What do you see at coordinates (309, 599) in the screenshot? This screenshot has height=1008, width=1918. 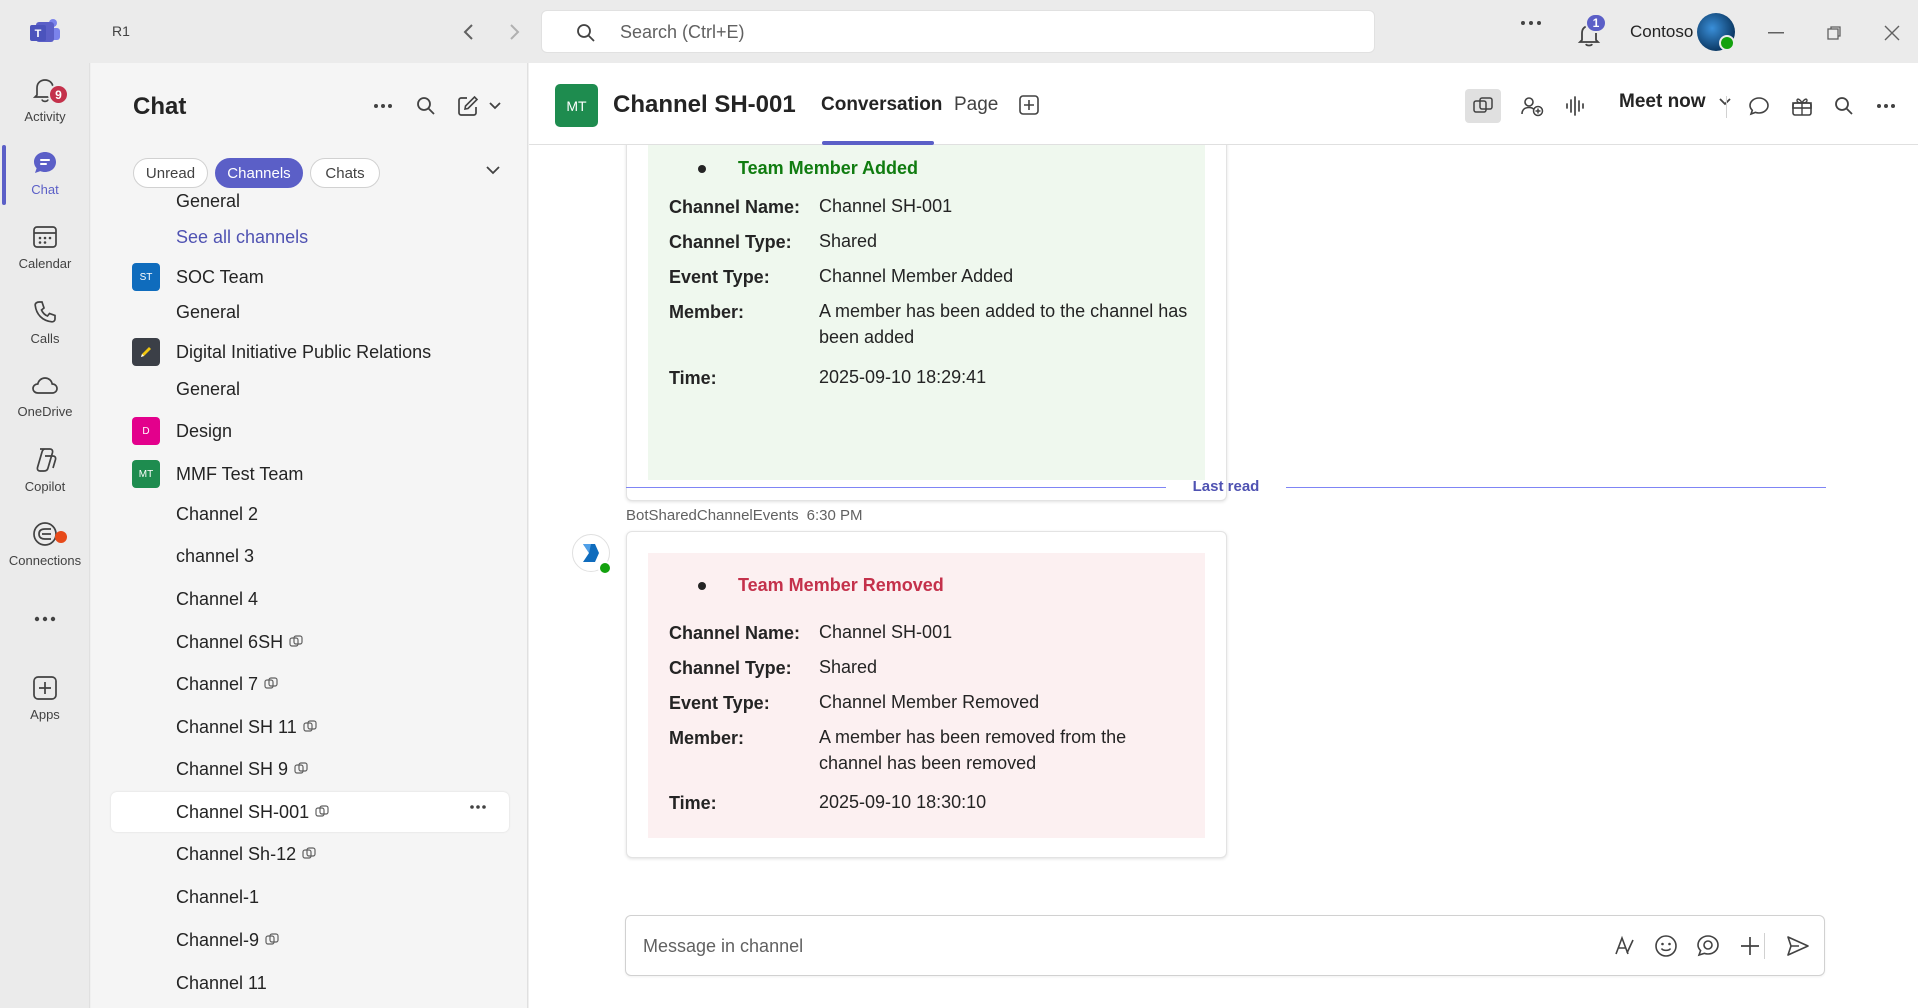 I see `channel-item-channel-4: Channel 4` at bounding box center [309, 599].